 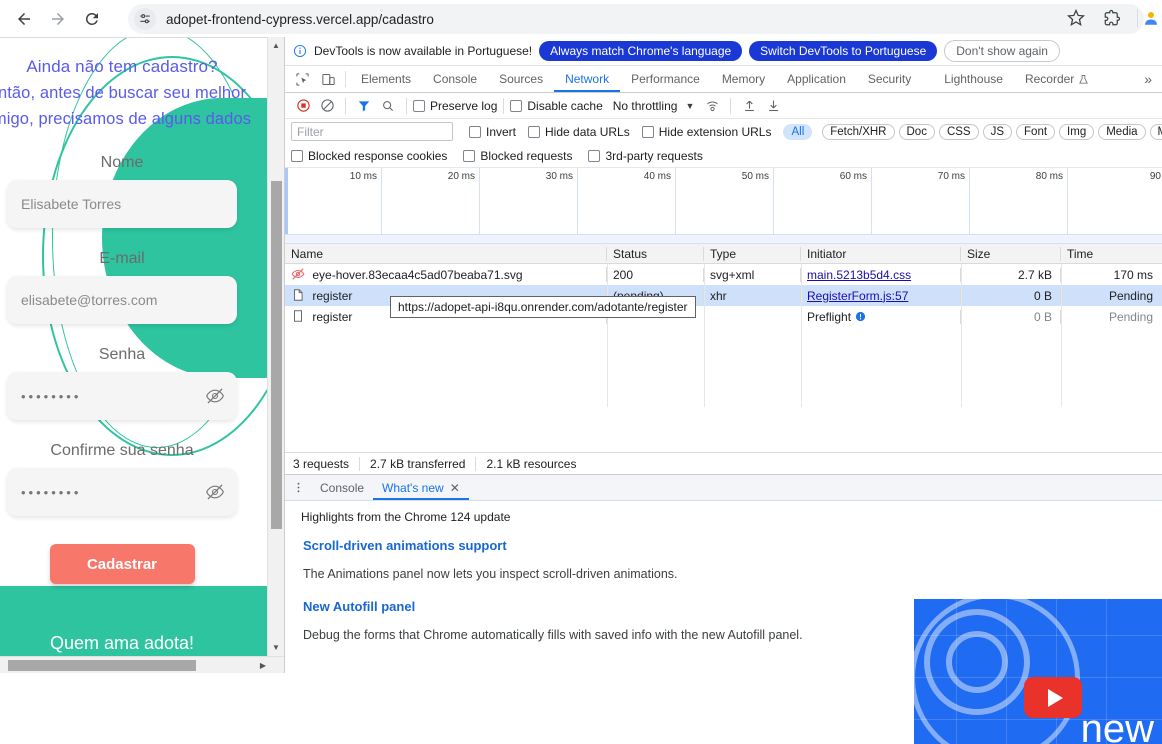 I want to click on preserve-log-label: Preserve log, so click(x=463, y=106).